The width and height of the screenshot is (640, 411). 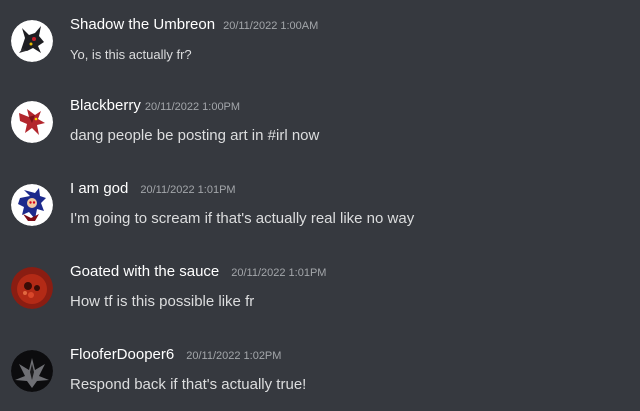 What do you see at coordinates (175, 355) in the screenshot?
I see `message-header: FlooferDooper6 20/11/2022 1:02PM` at bounding box center [175, 355].